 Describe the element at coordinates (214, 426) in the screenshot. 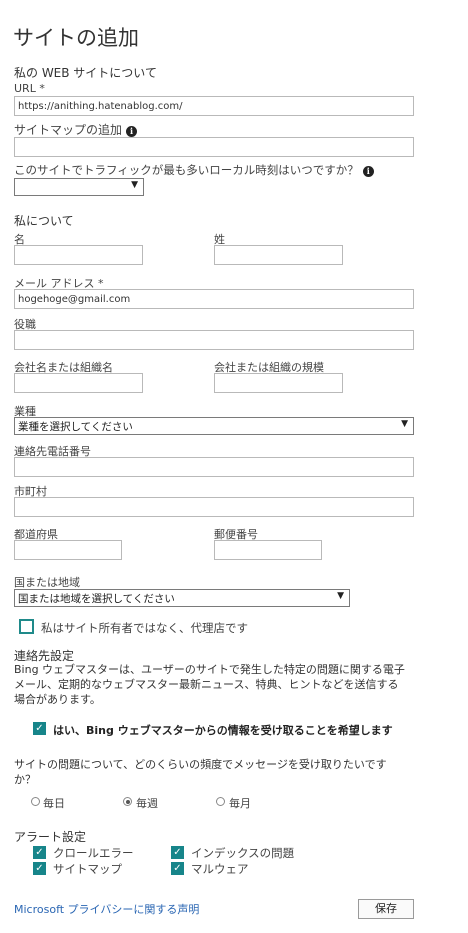

I see `industry-select: 業種を選択してください ▼` at that location.